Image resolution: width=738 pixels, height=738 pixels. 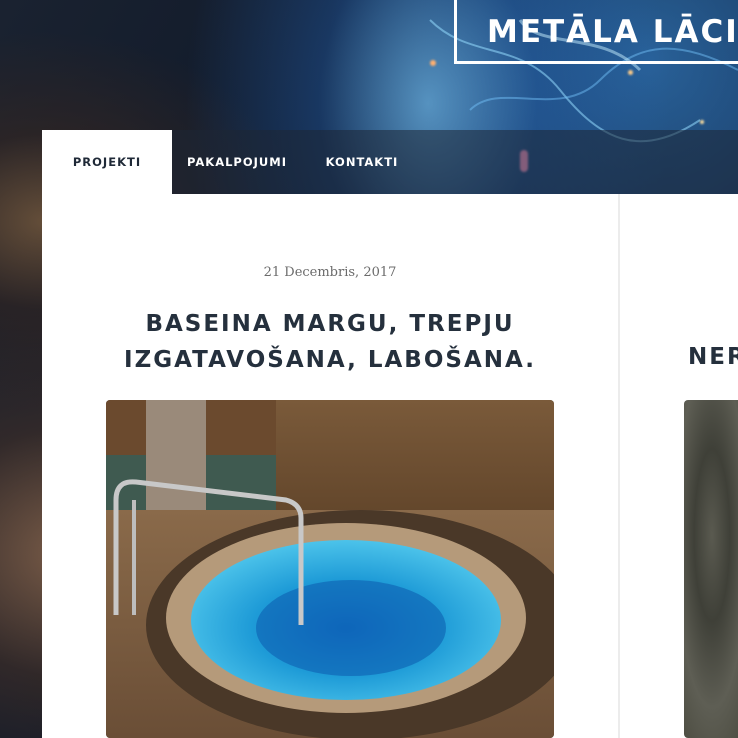 I want to click on main-nav: PROJEKTI PAKALPOJUMI KONTAKTI, so click(x=390, y=162).